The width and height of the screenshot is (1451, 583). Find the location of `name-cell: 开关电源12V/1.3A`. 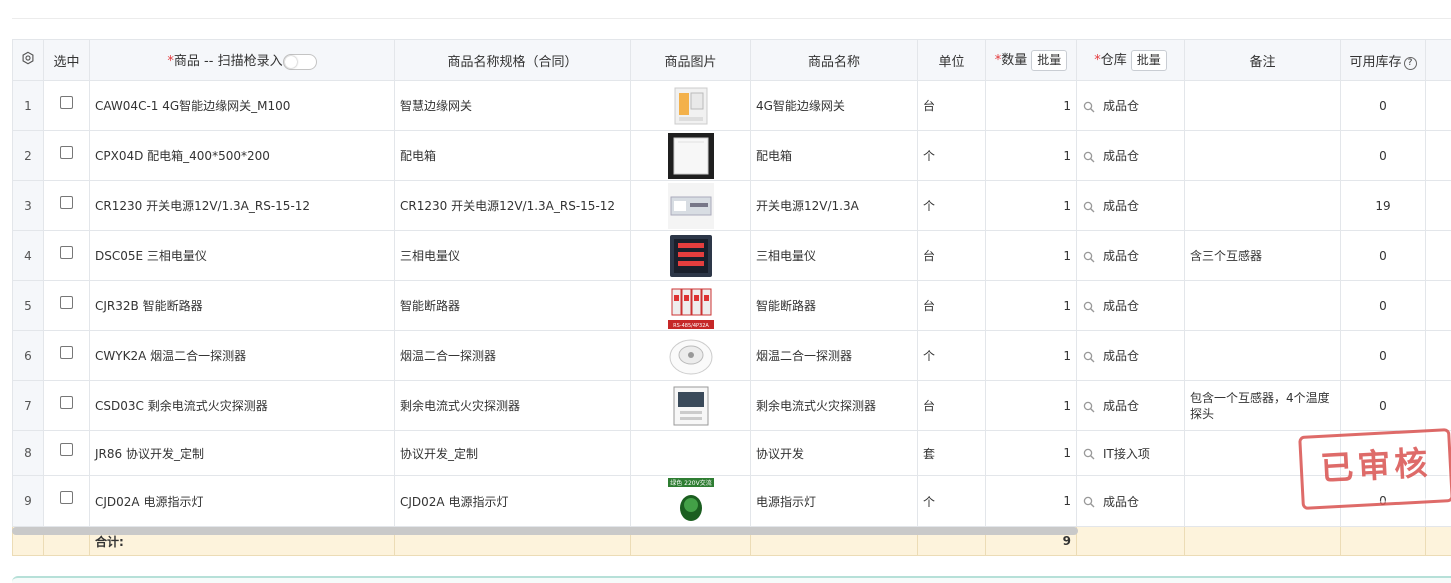

name-cell: 开关电源12V/1.3A is located at coordinates (834, 206).